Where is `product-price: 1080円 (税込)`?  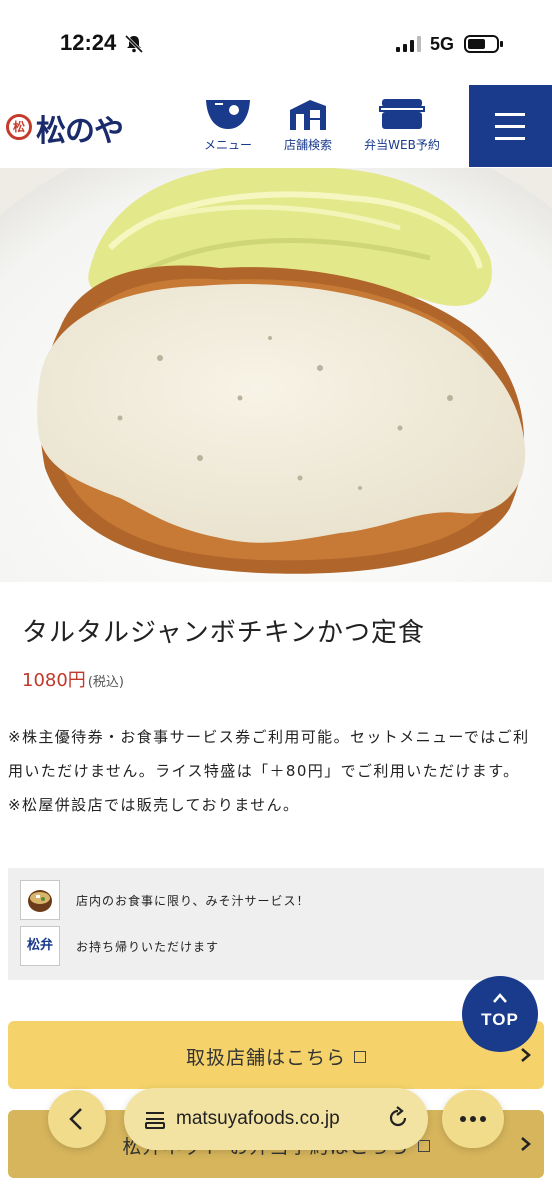 product-price: 1080円 (税込) is located at coordinates (73, 679).